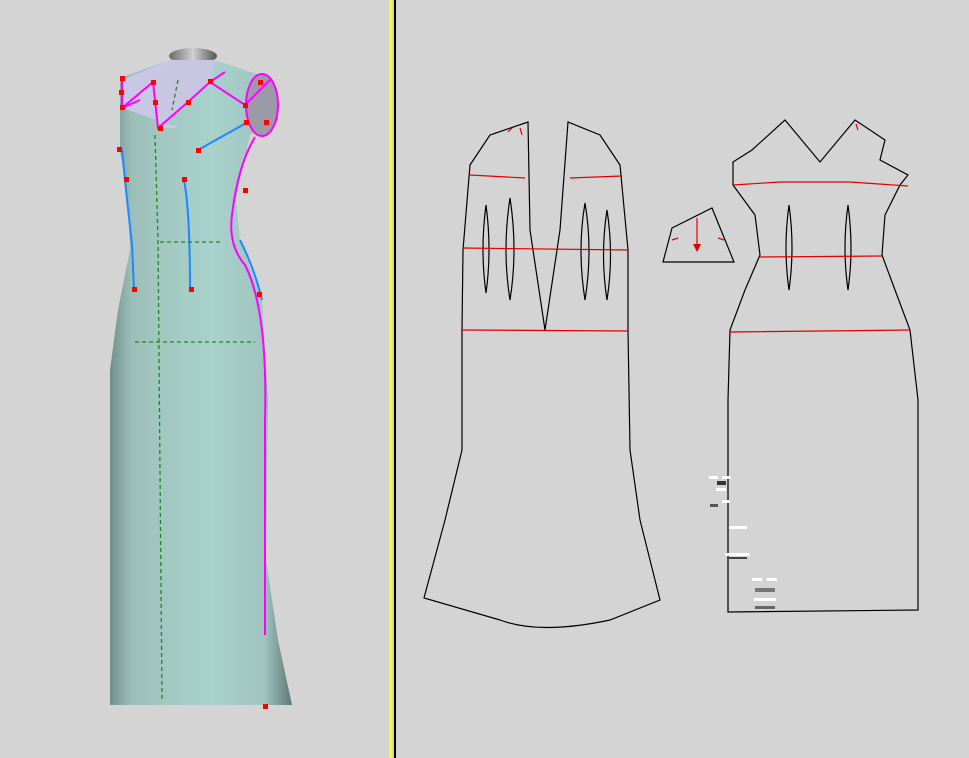  Describe the element at coordinates (823, 366) in the screenshot. I see `back-pattern-piece` at that location.